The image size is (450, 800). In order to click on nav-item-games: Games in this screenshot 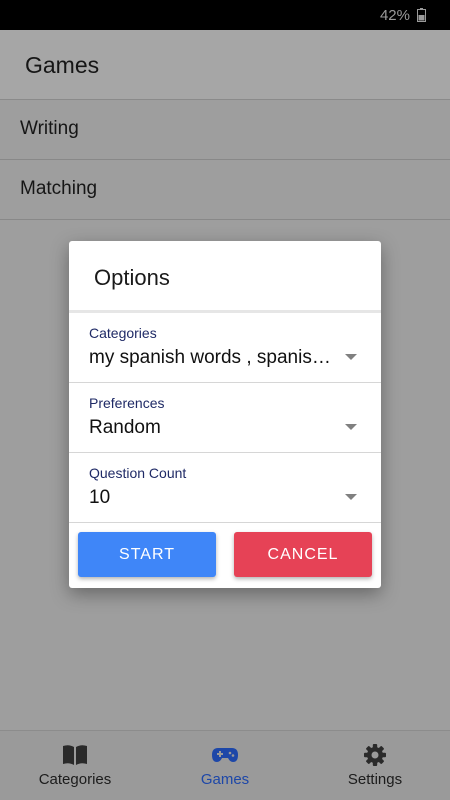, I will do `click(225, 765)`.